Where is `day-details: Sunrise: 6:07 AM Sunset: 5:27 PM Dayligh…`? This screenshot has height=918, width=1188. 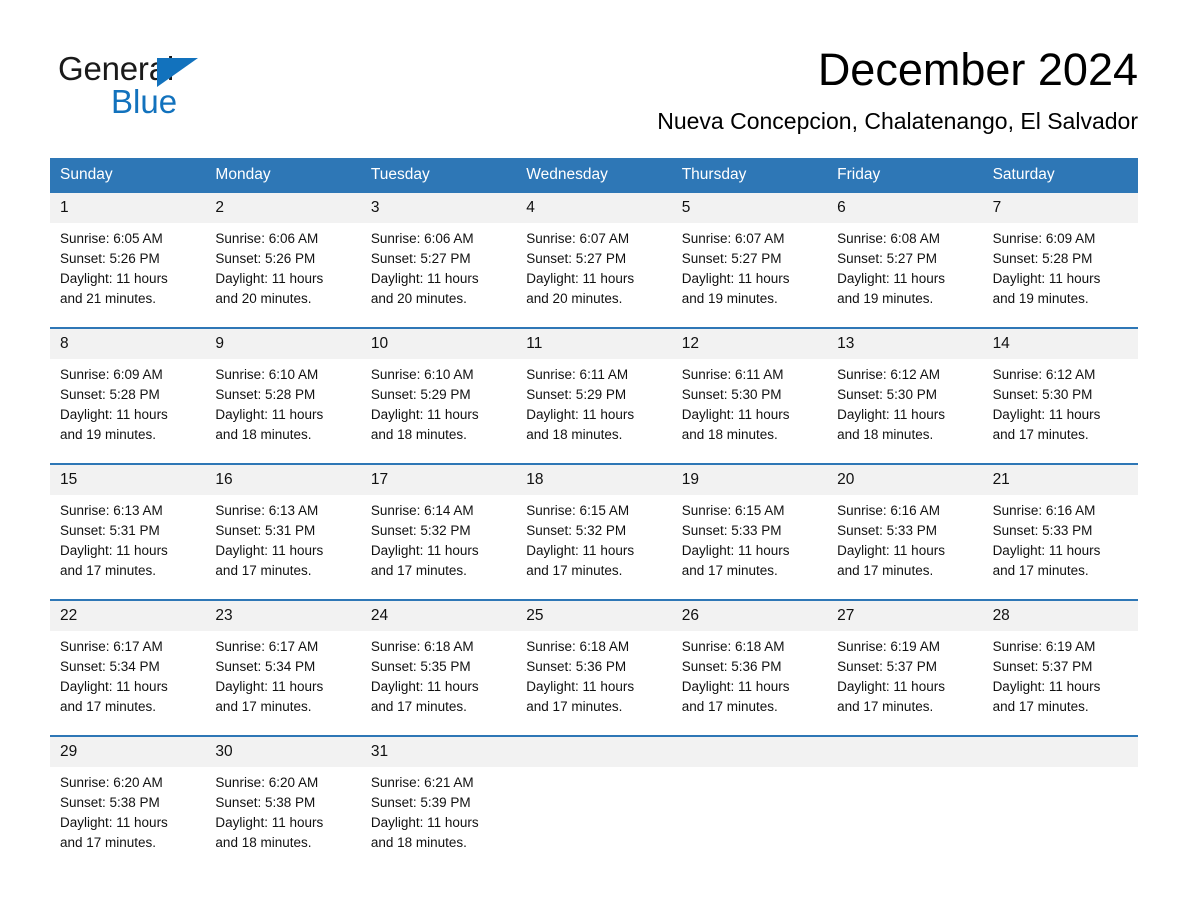
day-details: Sunrise: 6:07 AM Sunset: 5:27 PM Dayligh… is located at coordinates (749, 266).